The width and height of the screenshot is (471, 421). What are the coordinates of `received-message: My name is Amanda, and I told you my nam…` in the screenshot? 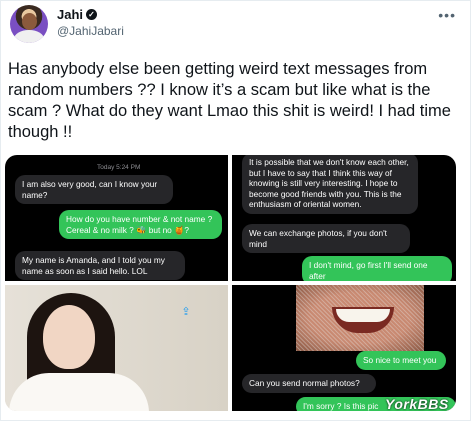 It's located at (100, 265).